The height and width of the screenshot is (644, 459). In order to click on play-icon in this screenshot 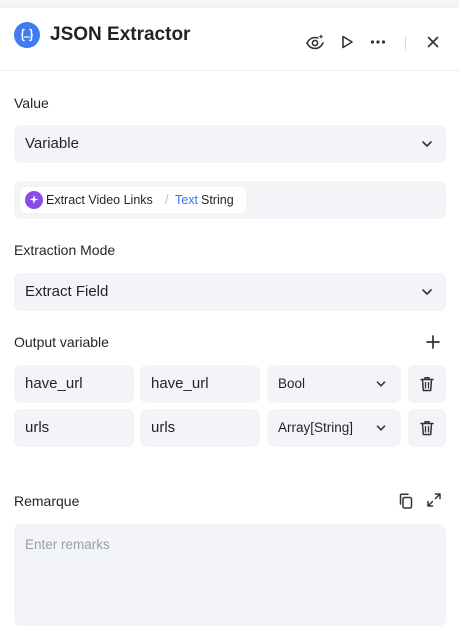, I will do `click(347, 42)`.